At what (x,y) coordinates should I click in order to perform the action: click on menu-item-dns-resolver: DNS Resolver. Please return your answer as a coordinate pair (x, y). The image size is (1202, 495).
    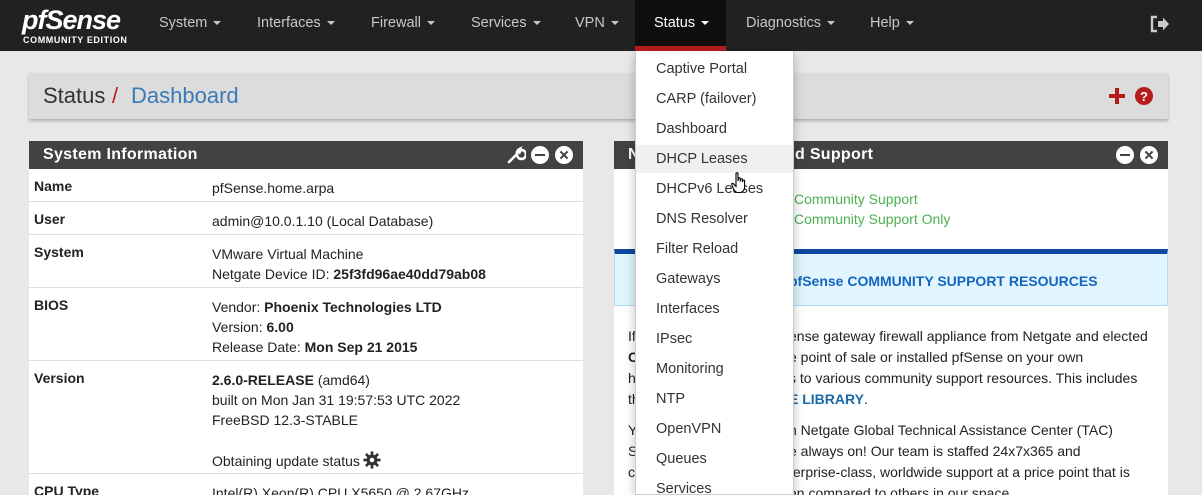
    Looking at the image, I should click on (714, 219).